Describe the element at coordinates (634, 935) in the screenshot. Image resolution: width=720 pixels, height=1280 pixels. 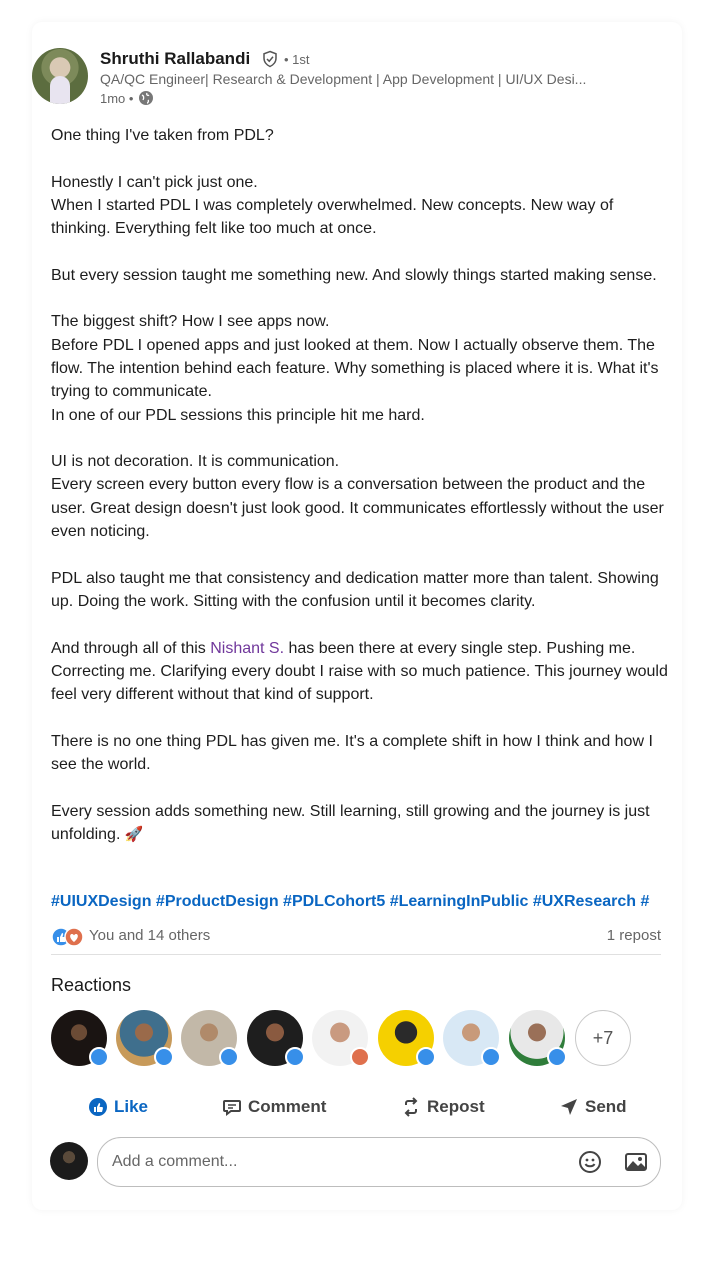
I see `repost-count: 1 repost` at that location.